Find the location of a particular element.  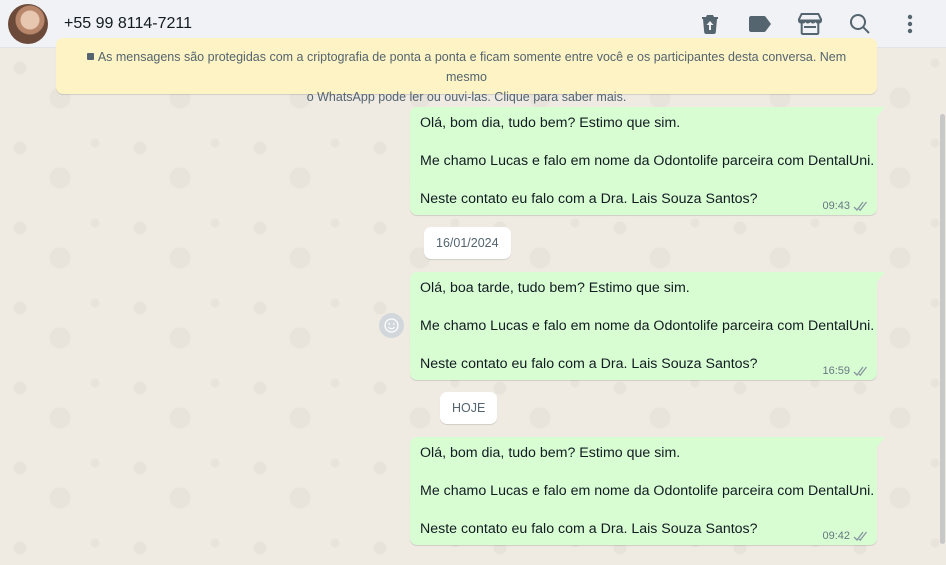

date-separator: 16/01/2024 is located at coordinates (467, 243).